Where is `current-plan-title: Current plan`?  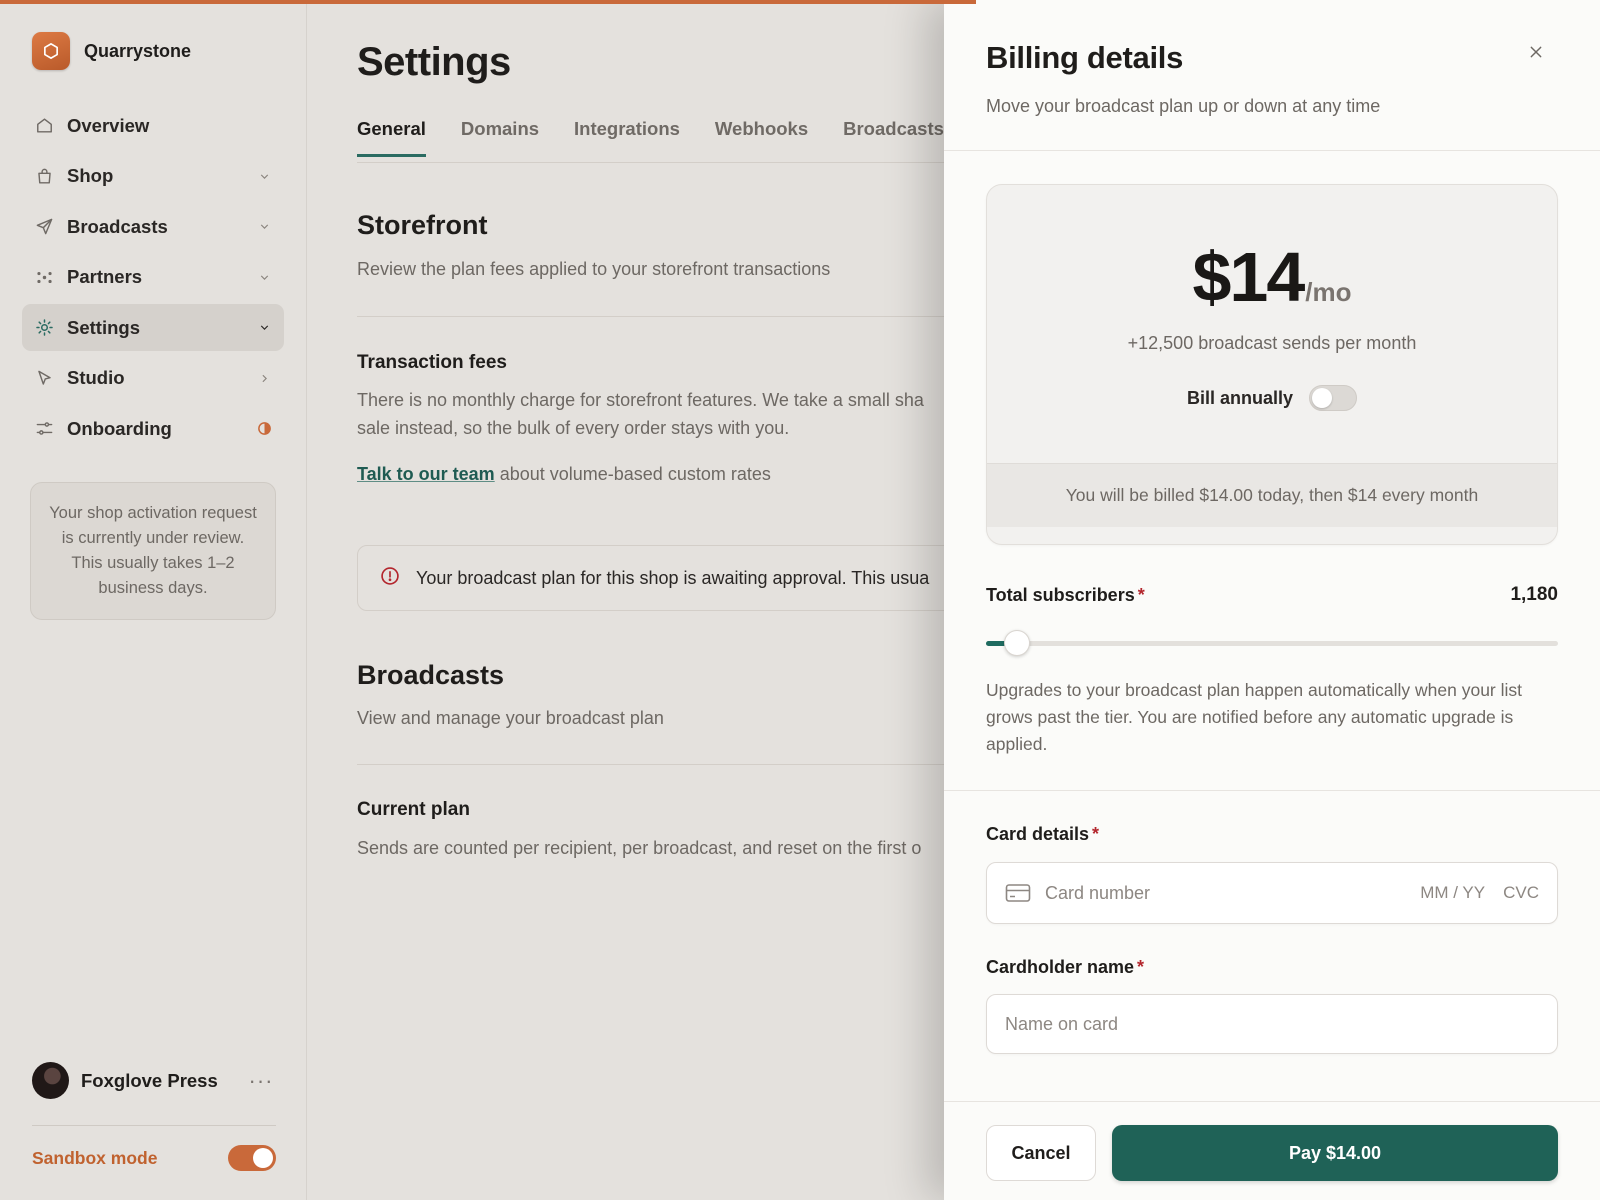 current-plan-title: Current plan is located at coordinates (413, 809).